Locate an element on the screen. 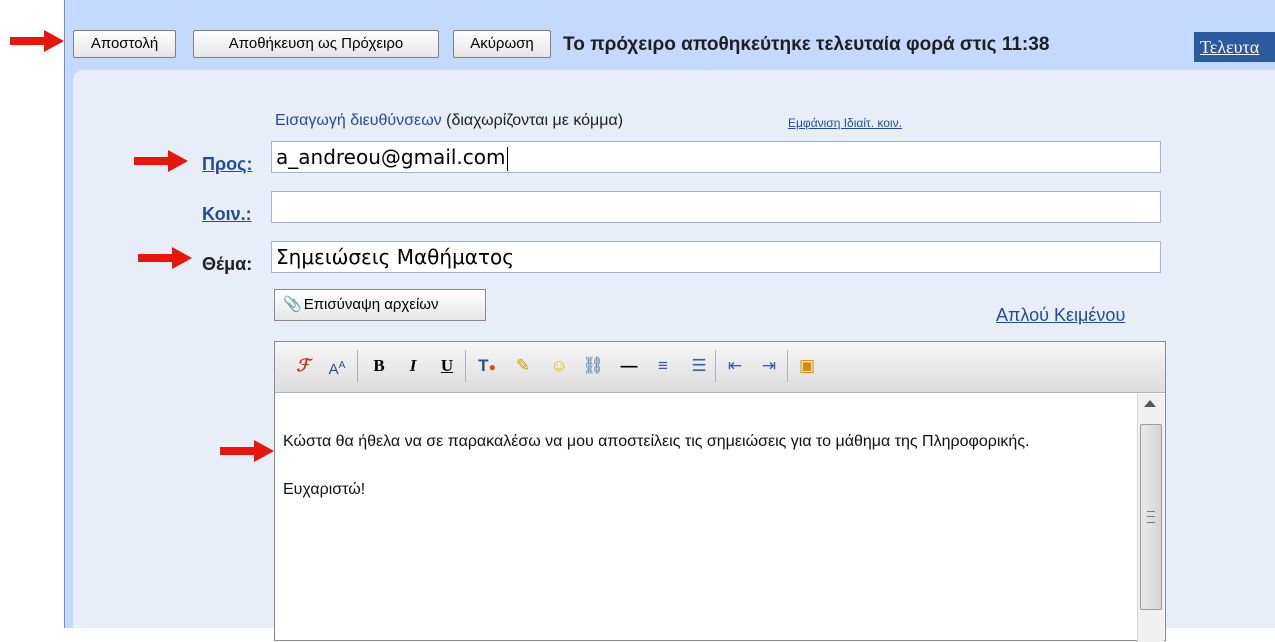 The height and width of the screenshot is (642, 1275). formatting-toolbar: ℱ AA B I U T● ✎ ☺ ⛓ — ≡ ☰ ⇤ ⇥ ▣ is located at coordinates (720, 367).